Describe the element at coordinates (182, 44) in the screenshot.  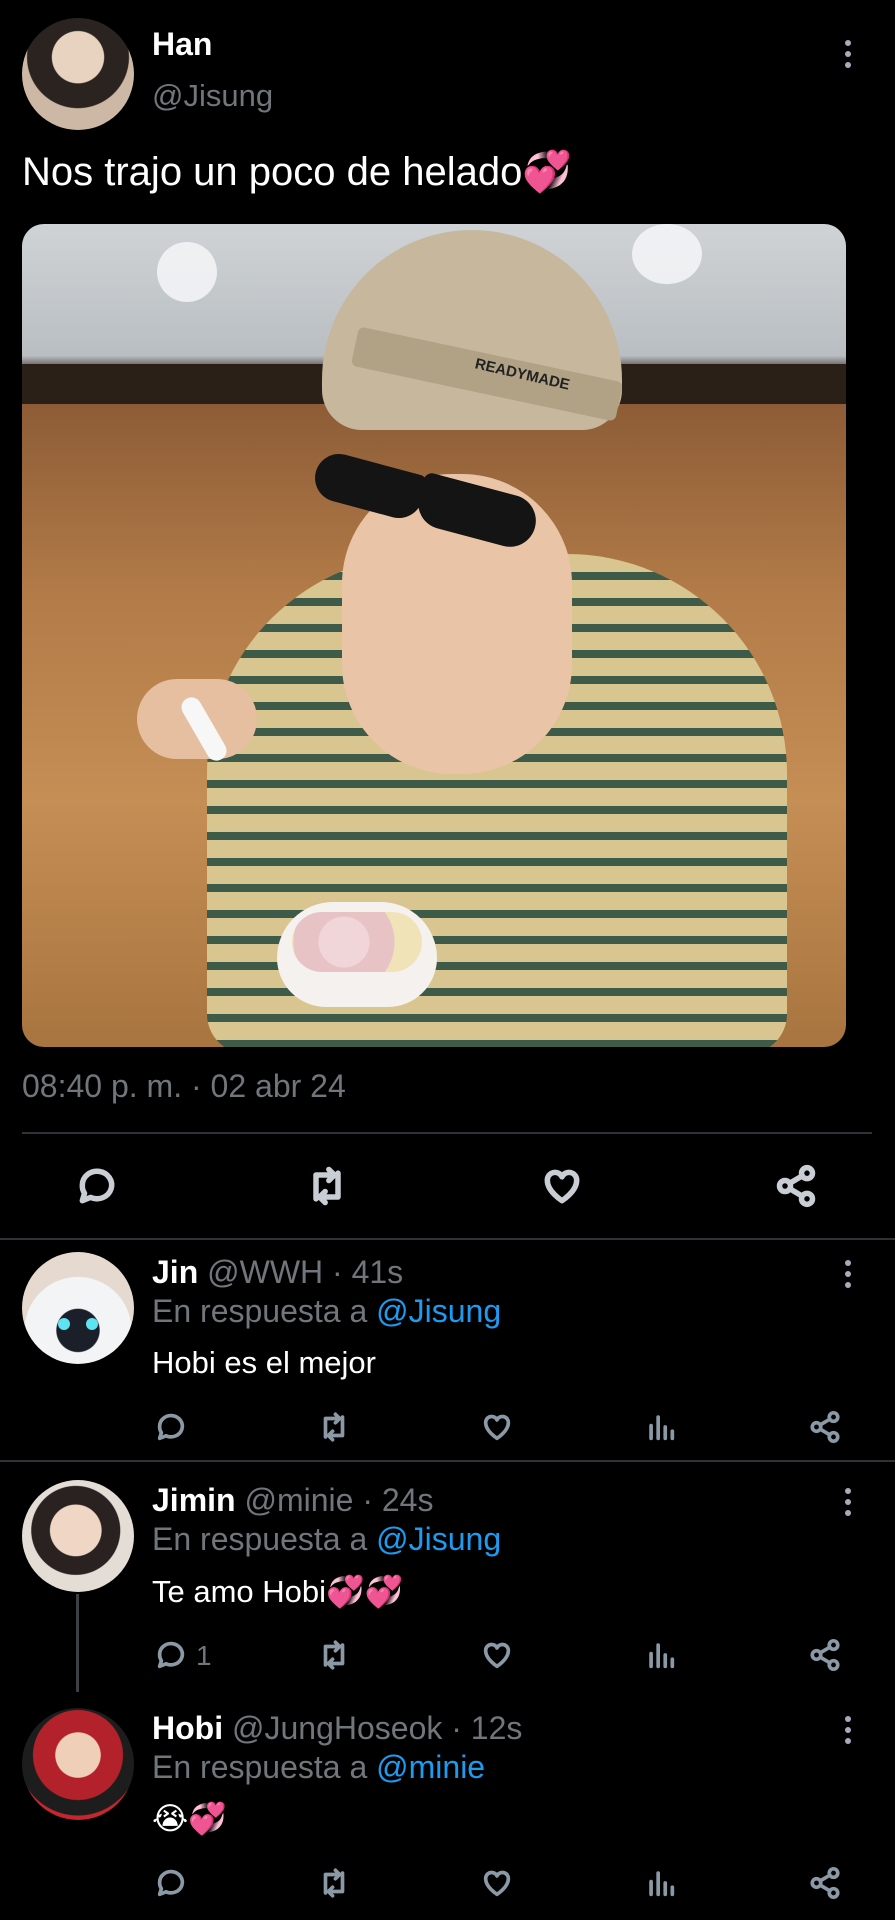
I see `author-name: Han` at that location.